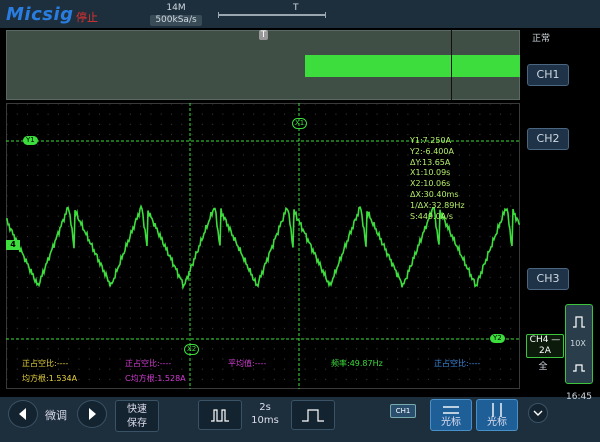 This screenshot has height=442, width=600. Describe the element at coordinates (548, 279) in the screenshot. I see `ch3-button: CH3` at that location.